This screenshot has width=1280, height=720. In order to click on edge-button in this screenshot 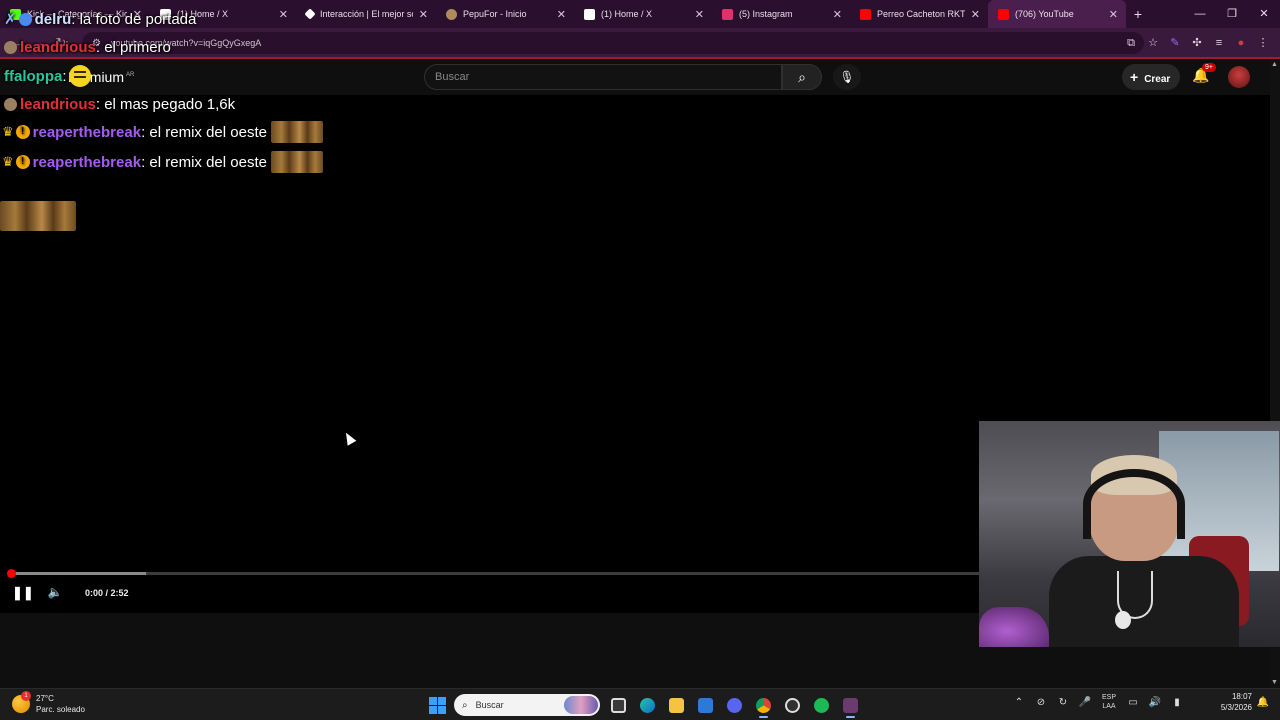, I will do `click(647, 705)`.